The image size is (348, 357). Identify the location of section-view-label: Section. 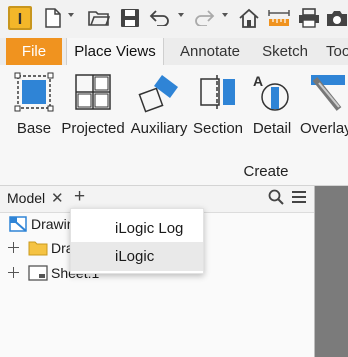
(218, 128).